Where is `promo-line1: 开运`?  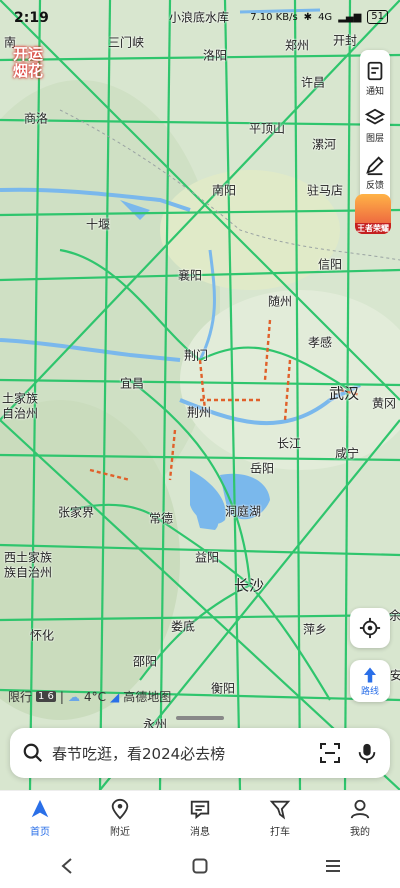 promo-line1: 开运 is located at coordinates (27, 54).